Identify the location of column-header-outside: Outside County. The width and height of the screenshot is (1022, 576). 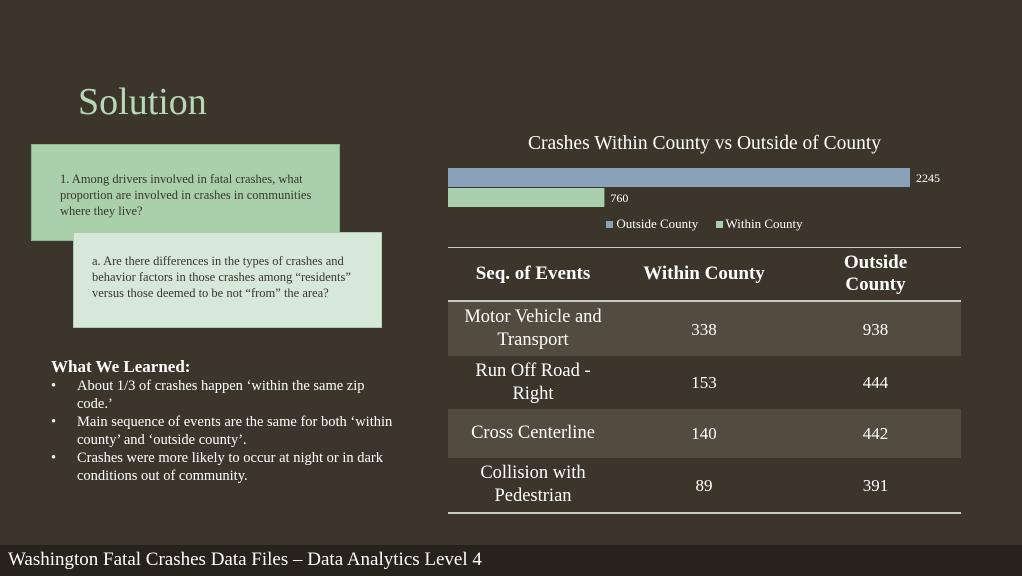
(875, 274).